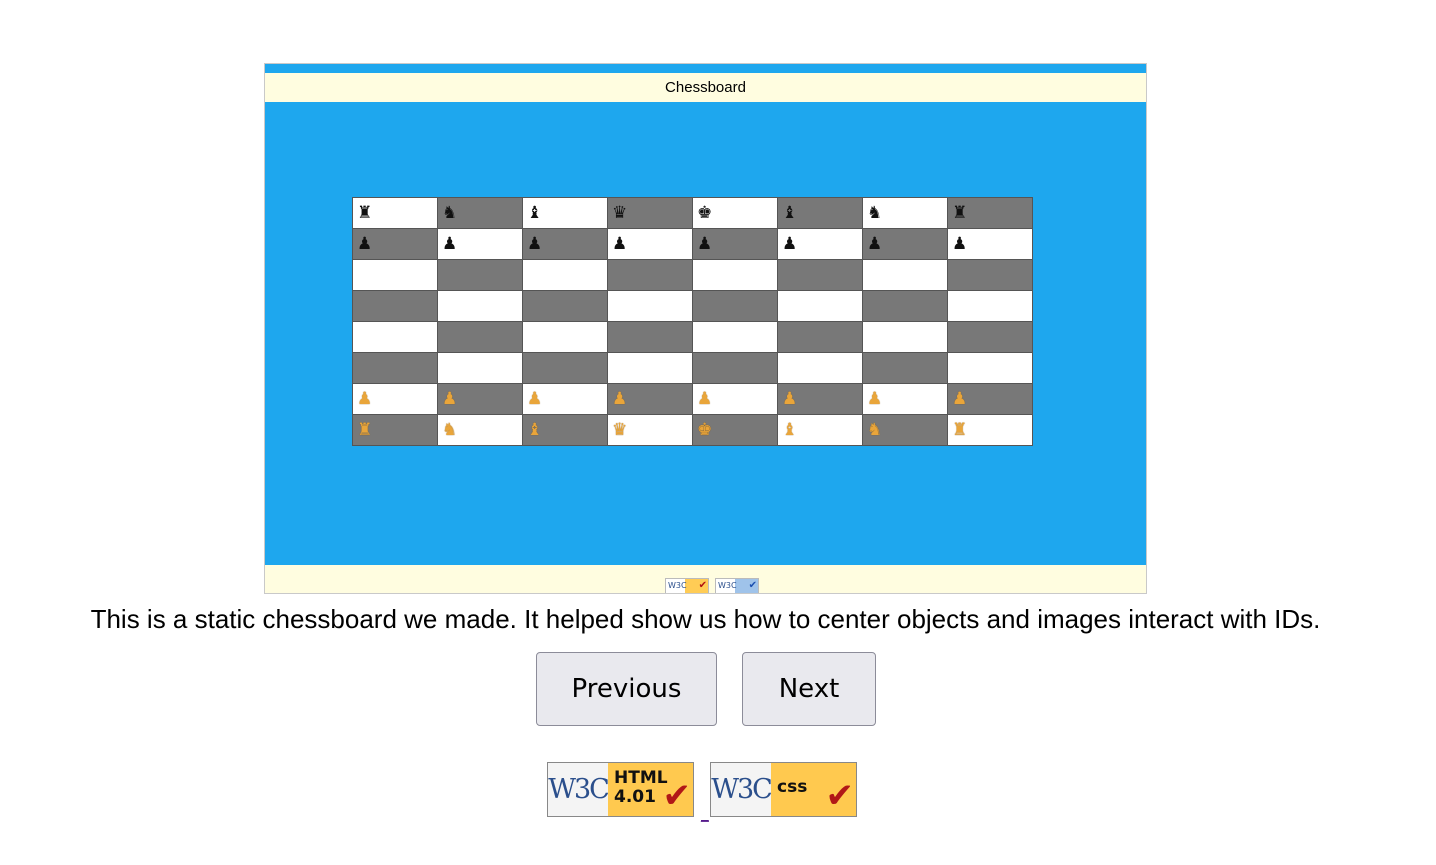 The width and height of the screenshot is (1436, 865). What do you see at coordinates (705, 87) in the screenshot?
I see `frame-title: Chessboard` at bounding box center [705, 87].